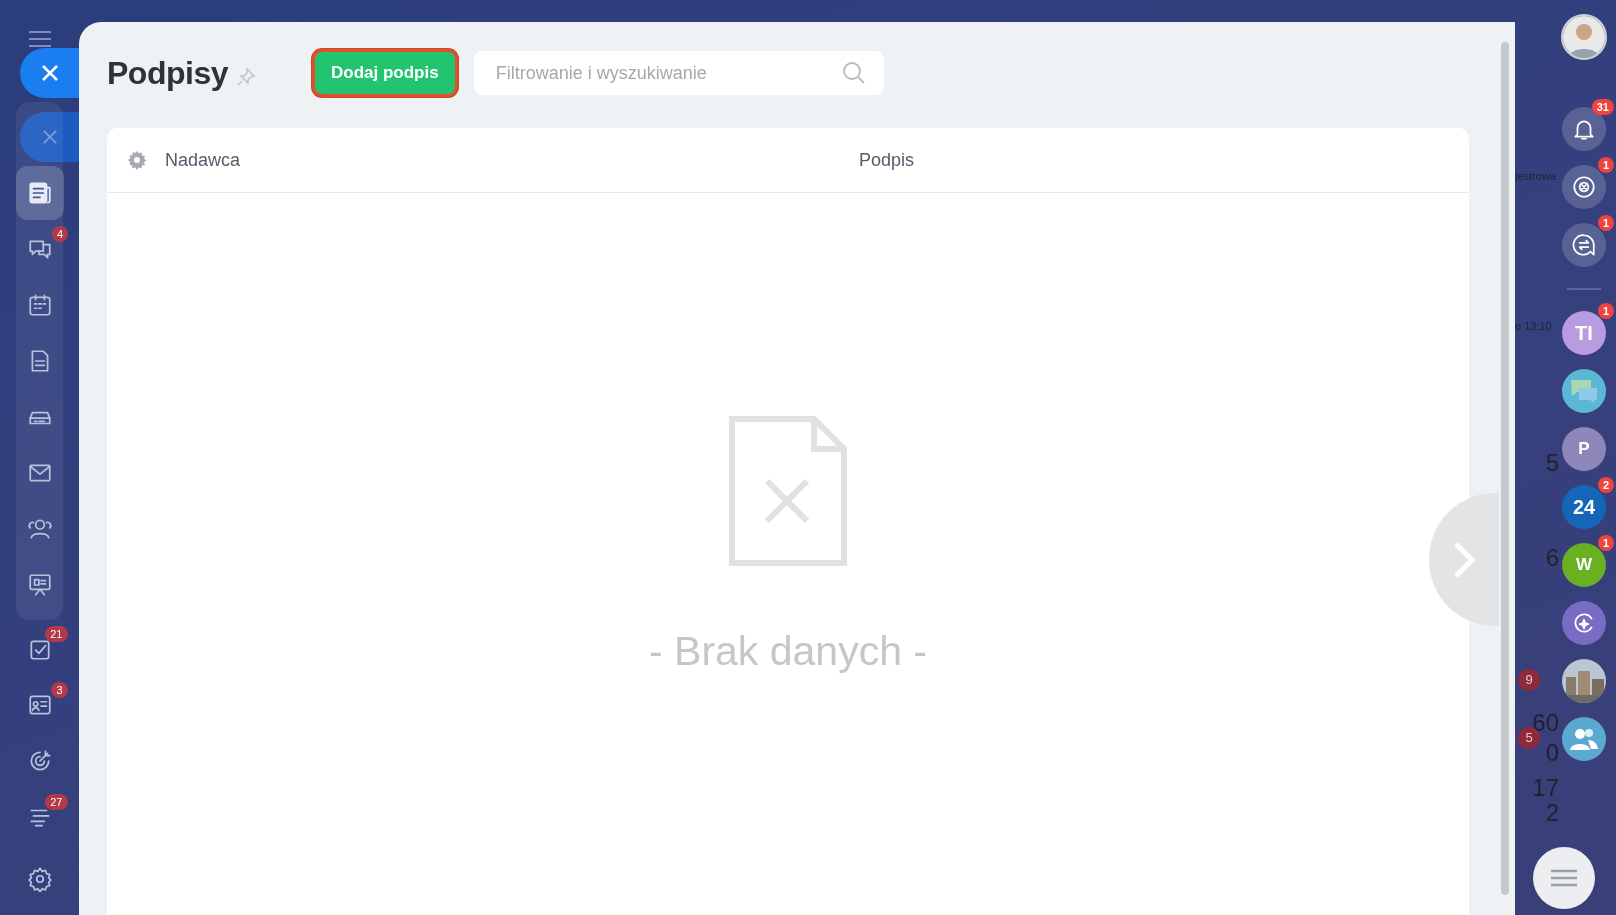 The width and height of the screenshot is (1616, 915). I want to click on count-badge: 3, so click(59, 690).